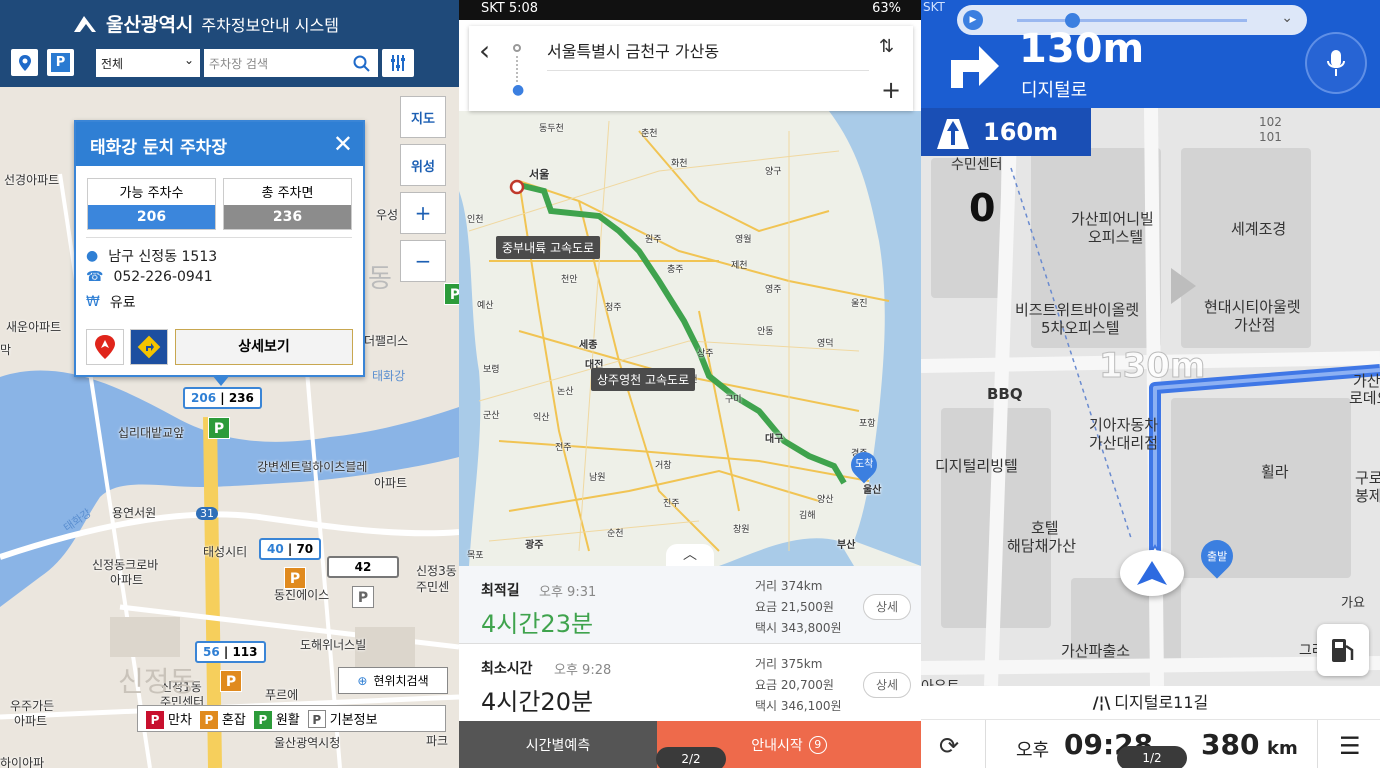  I want to click on parking-marker-count: 56 | 113, so click(230, 652).